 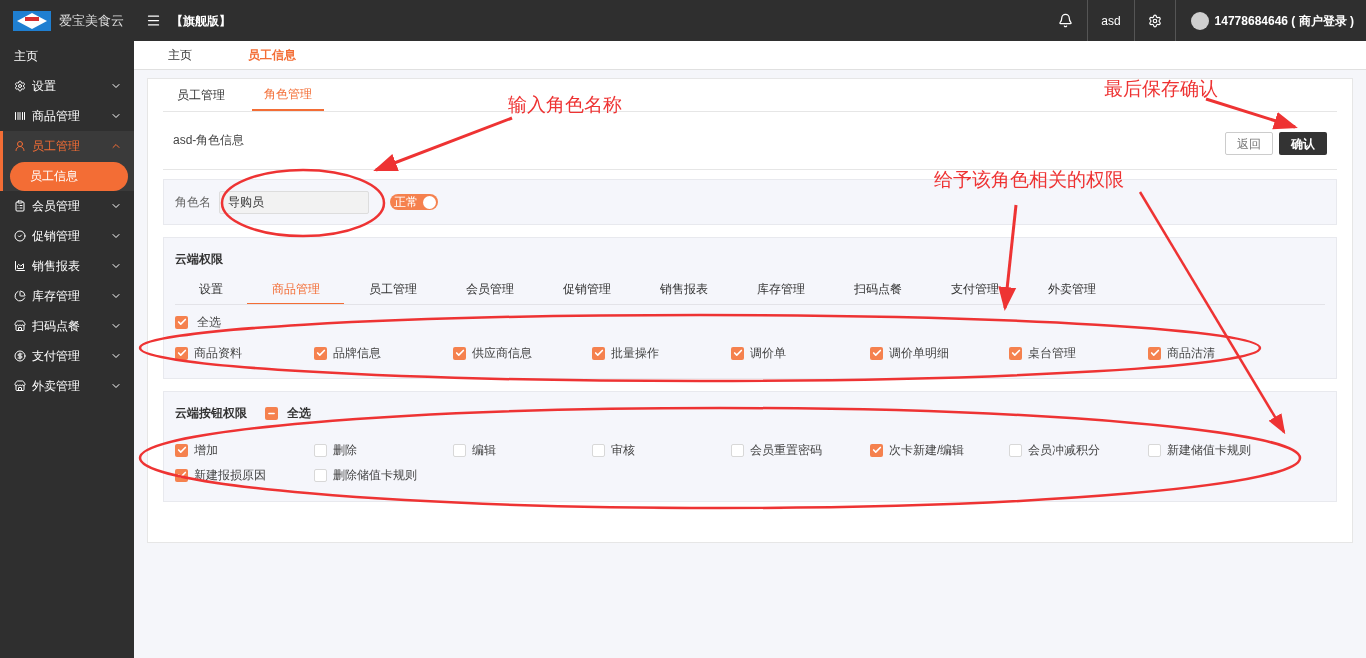 What do you see at coordinates (211, 289) in the screenshot?
I see `permission-tab: 设置` at bounding box center [211, 289].